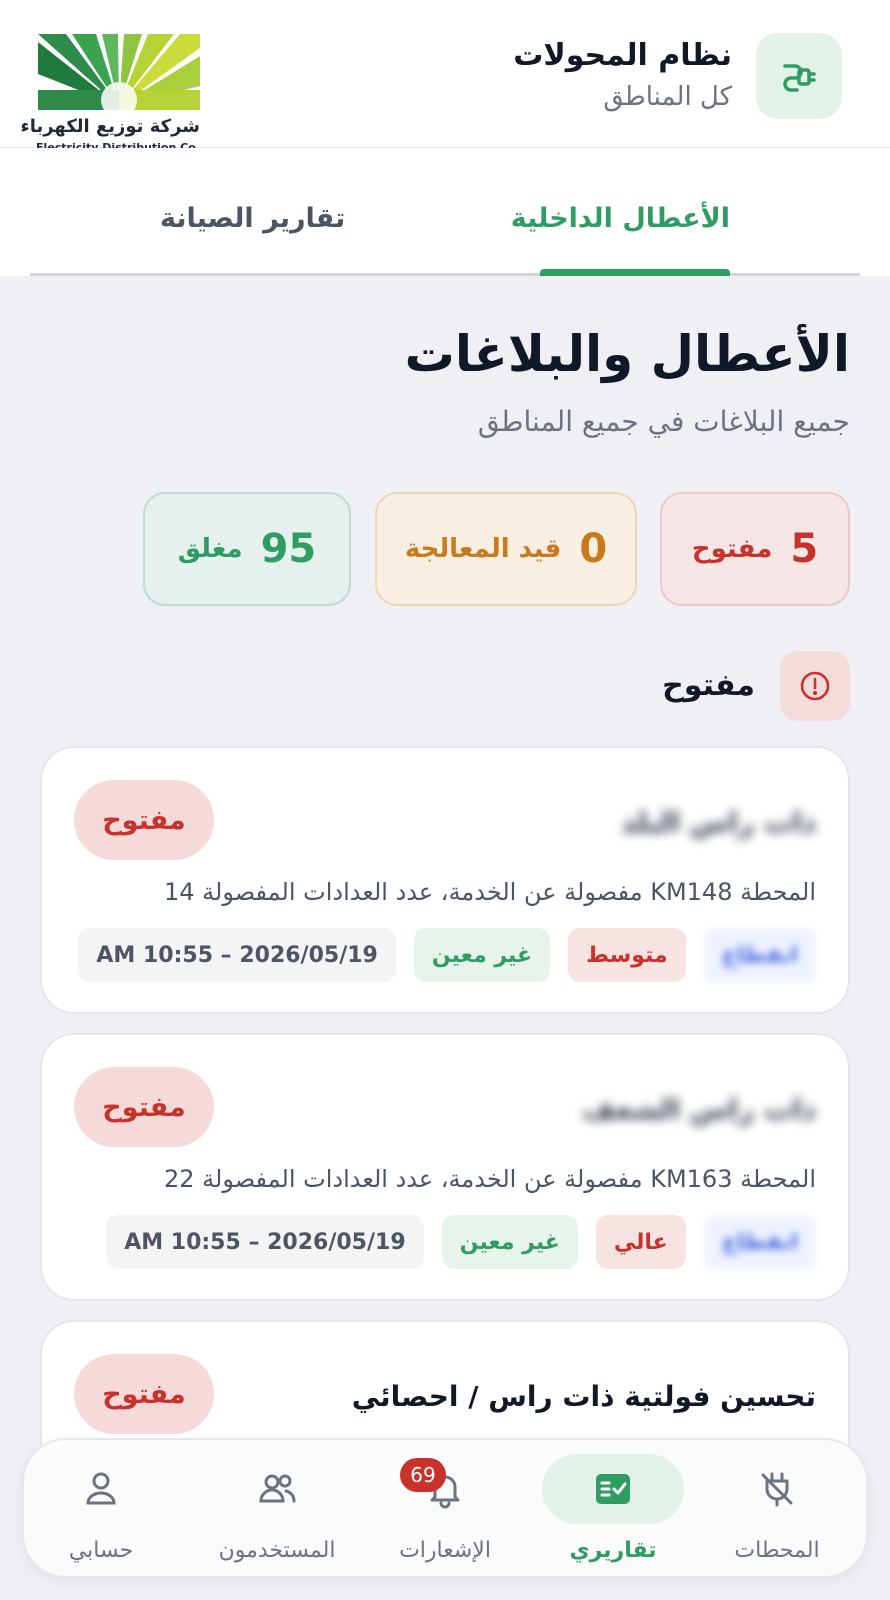 The width and height of the screenshot is (890, 1600). What do you see at coordinates (635, 272) in the screenshot?
I see `active-tab-indicator` at bounding box center [635, 272].